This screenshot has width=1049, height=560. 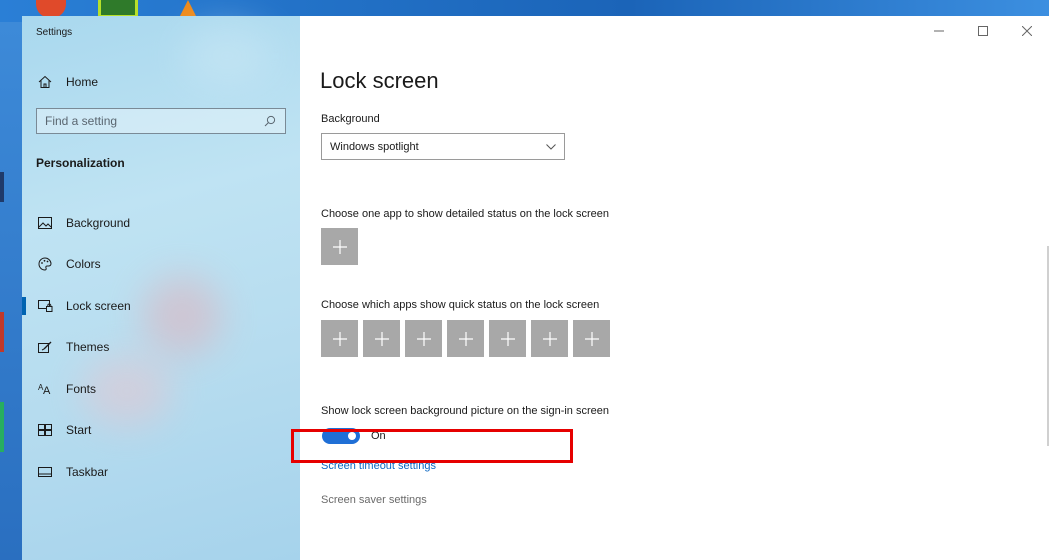 What do you see at coordinates (82, 82) in the screenshot?
I see `nav-home-label: Home` at bounding box center [82, 82].